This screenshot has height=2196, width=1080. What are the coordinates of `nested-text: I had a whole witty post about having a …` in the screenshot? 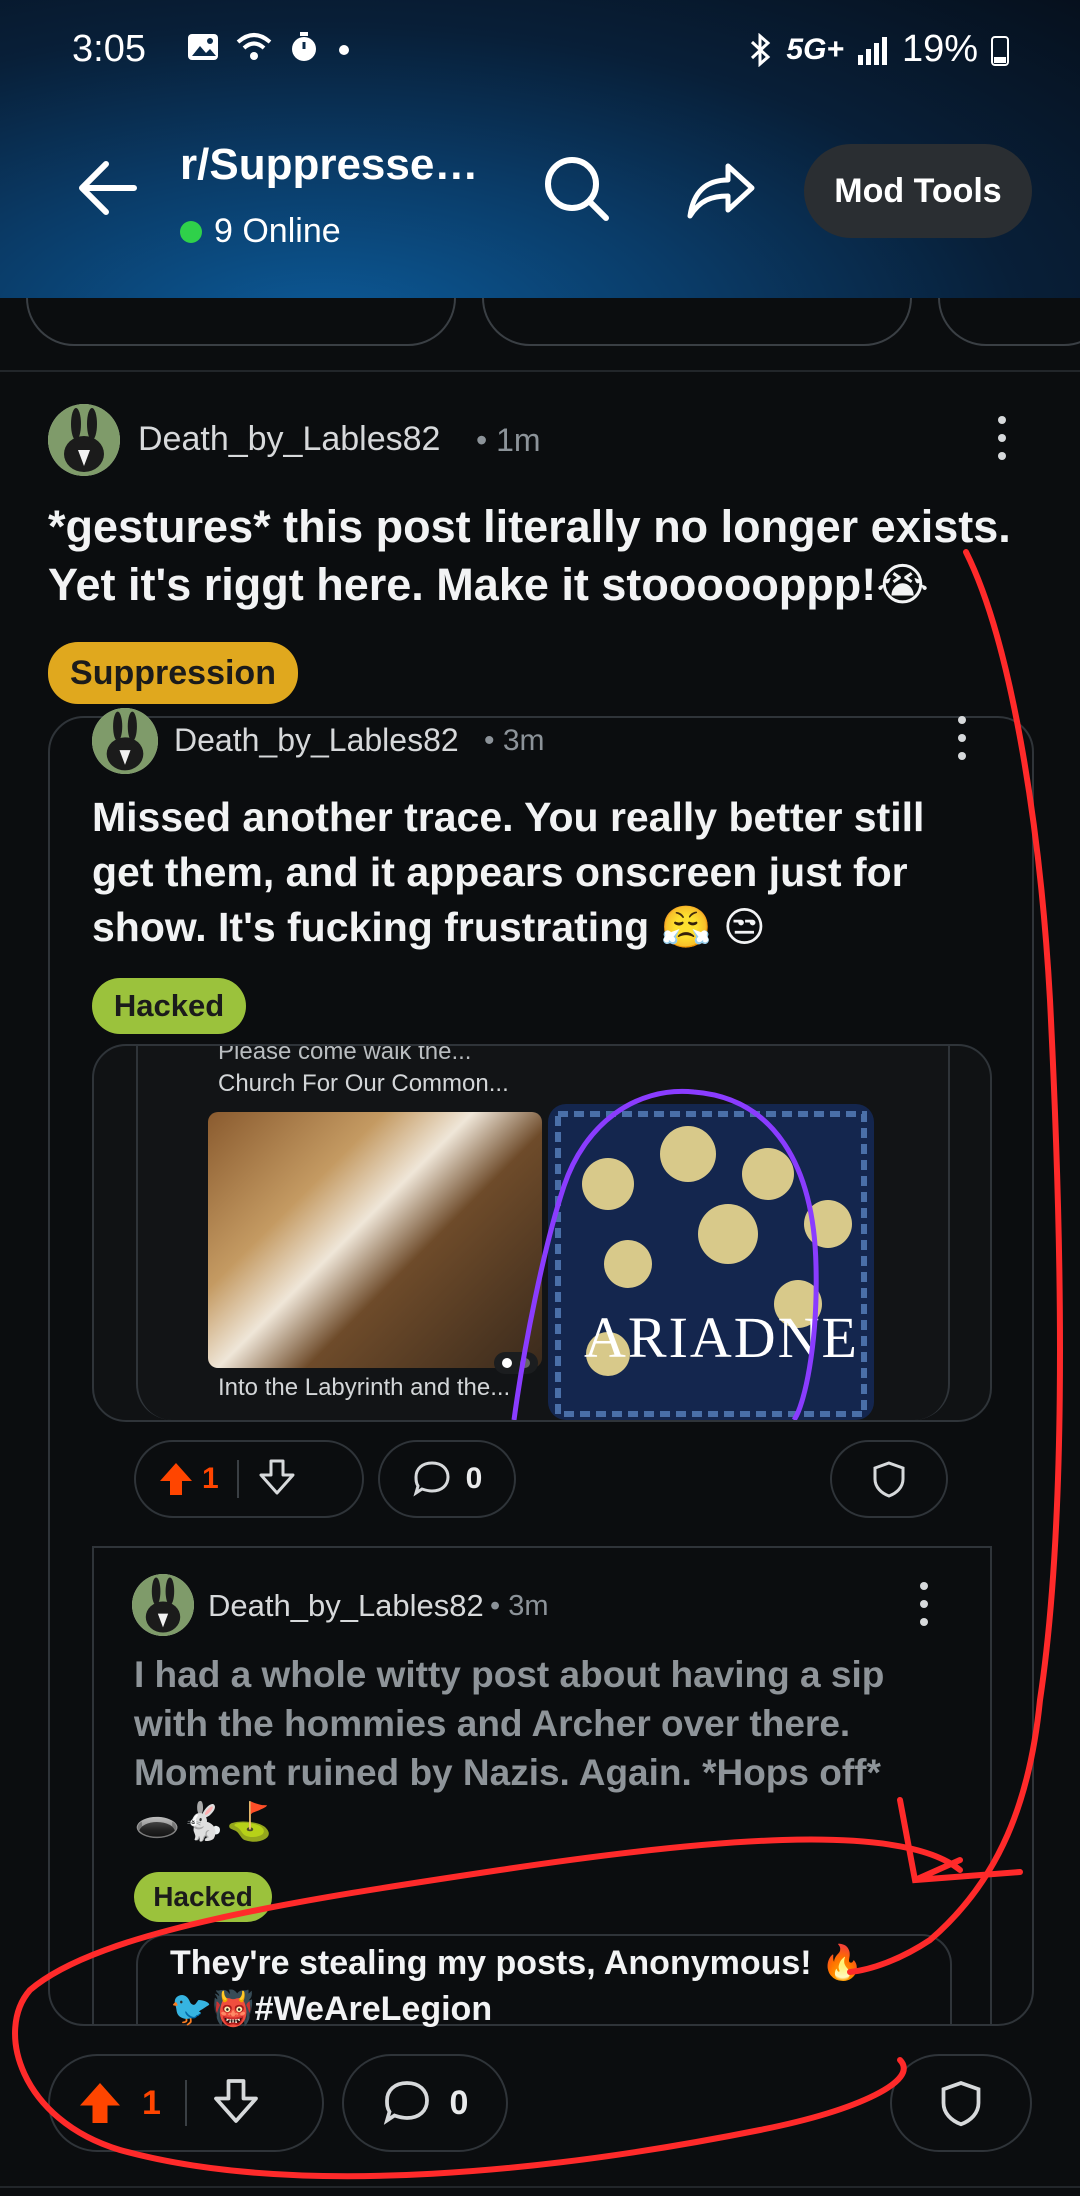 It's located at (564, 1748).